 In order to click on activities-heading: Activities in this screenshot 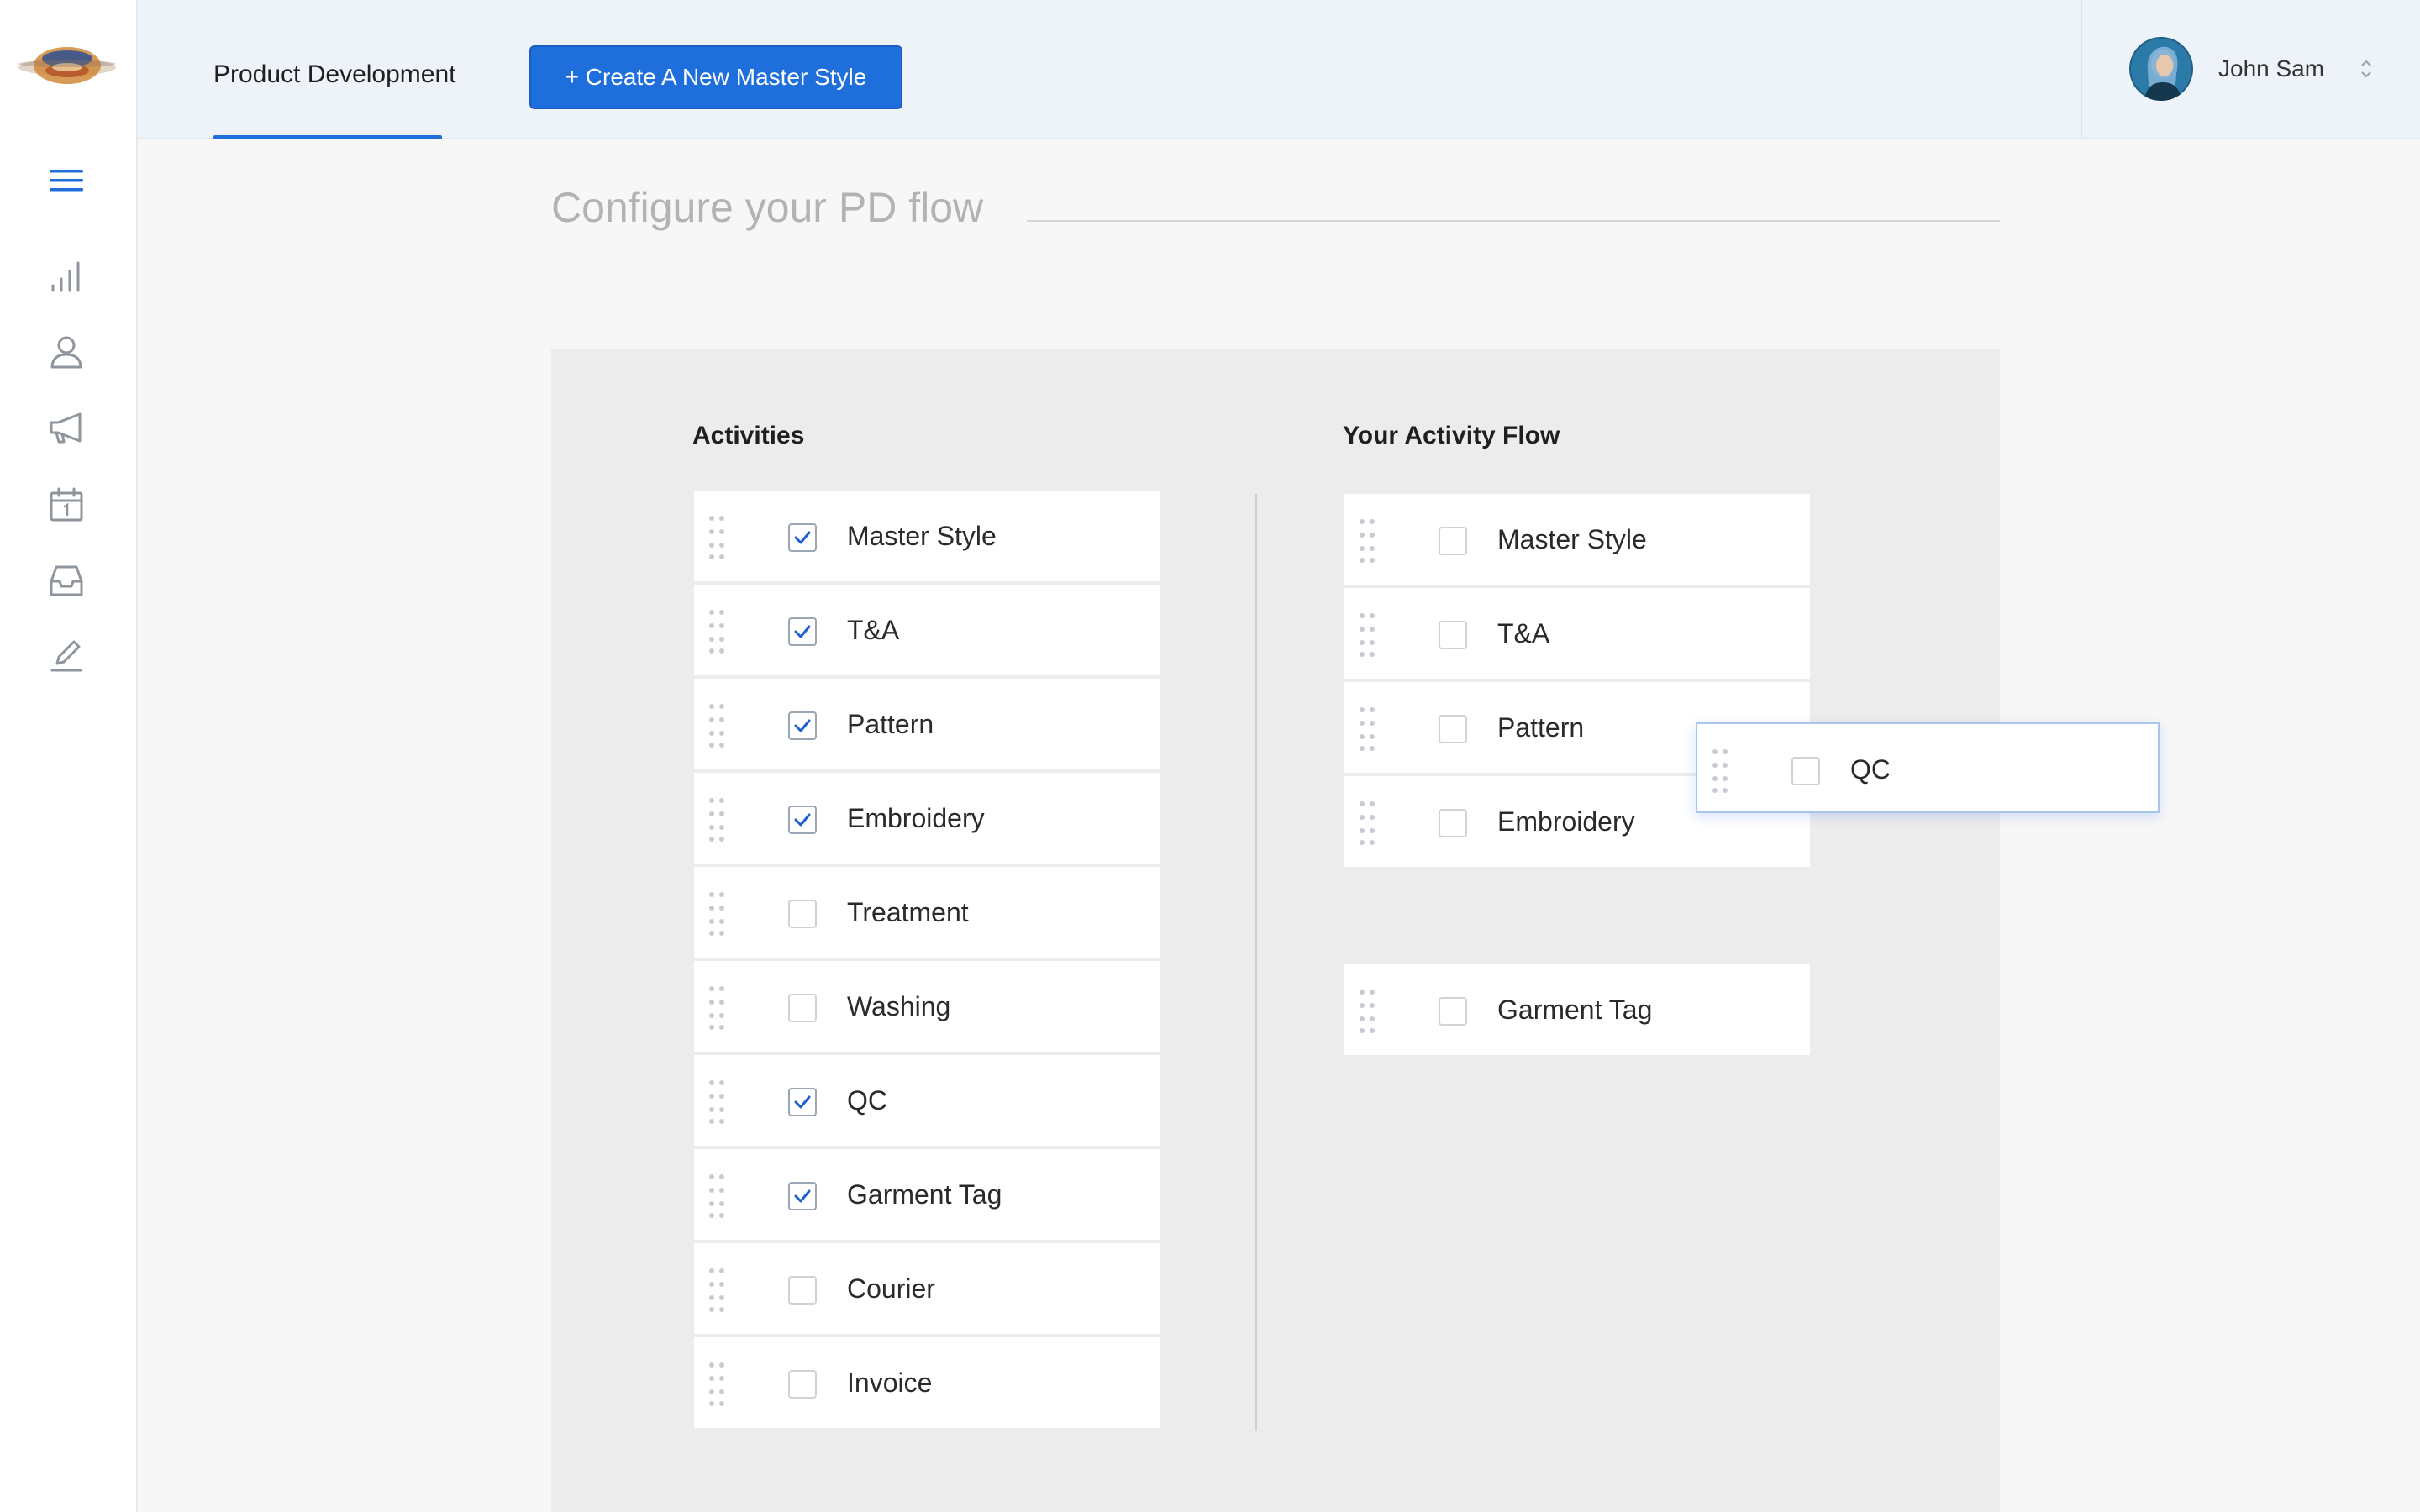, I will do `click(749, 435)`.